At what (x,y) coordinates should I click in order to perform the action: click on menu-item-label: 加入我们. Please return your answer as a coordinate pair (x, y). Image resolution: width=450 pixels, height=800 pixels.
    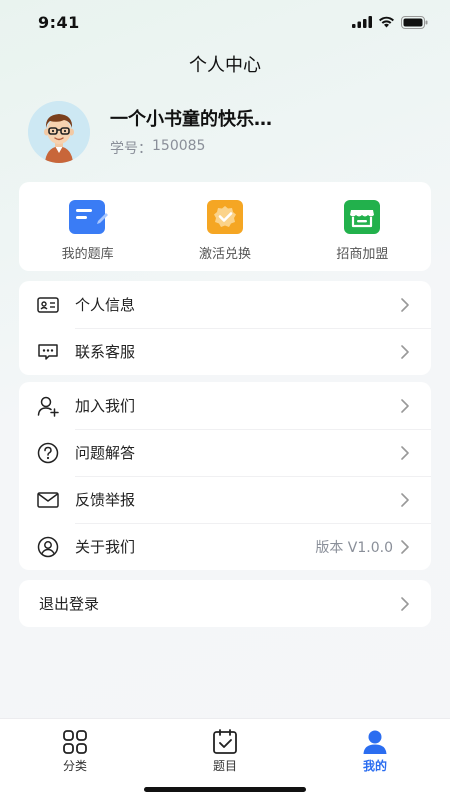
    Looking at the image, I should click on (105, 406).